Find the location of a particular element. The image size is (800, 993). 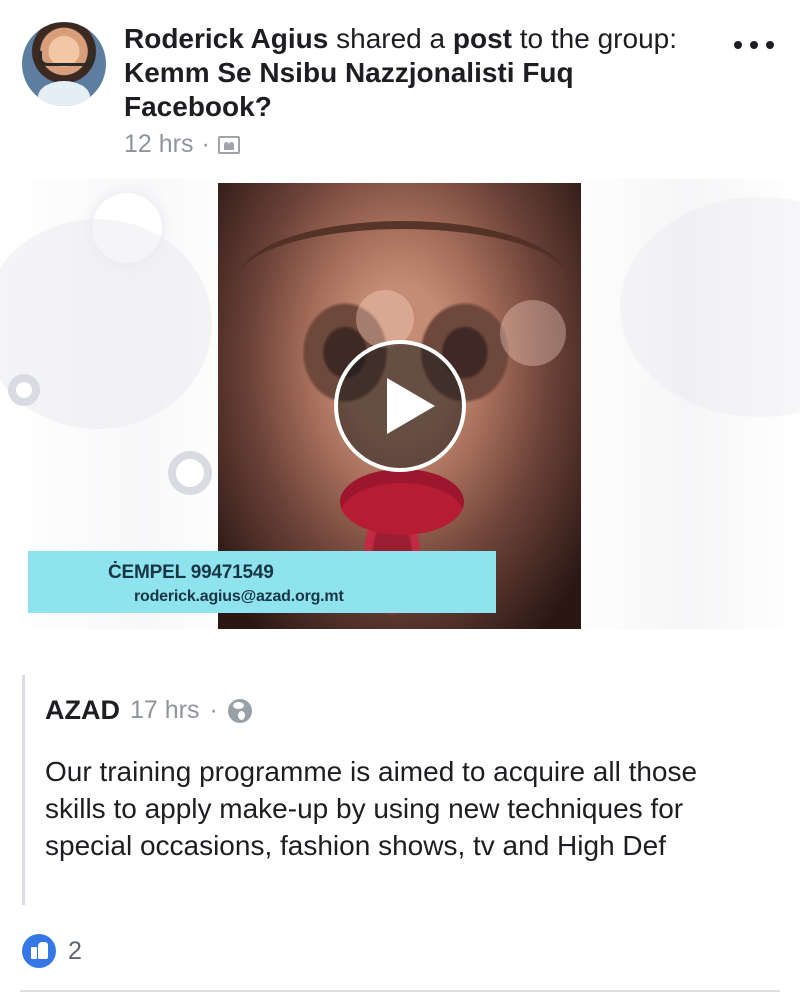

reaction-summary: 2 is located at coordinates (52, 951).